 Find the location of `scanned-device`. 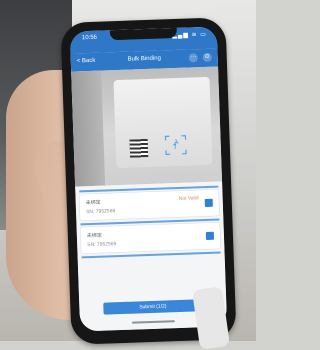

scanned-device is located at coordinates (163, 122).